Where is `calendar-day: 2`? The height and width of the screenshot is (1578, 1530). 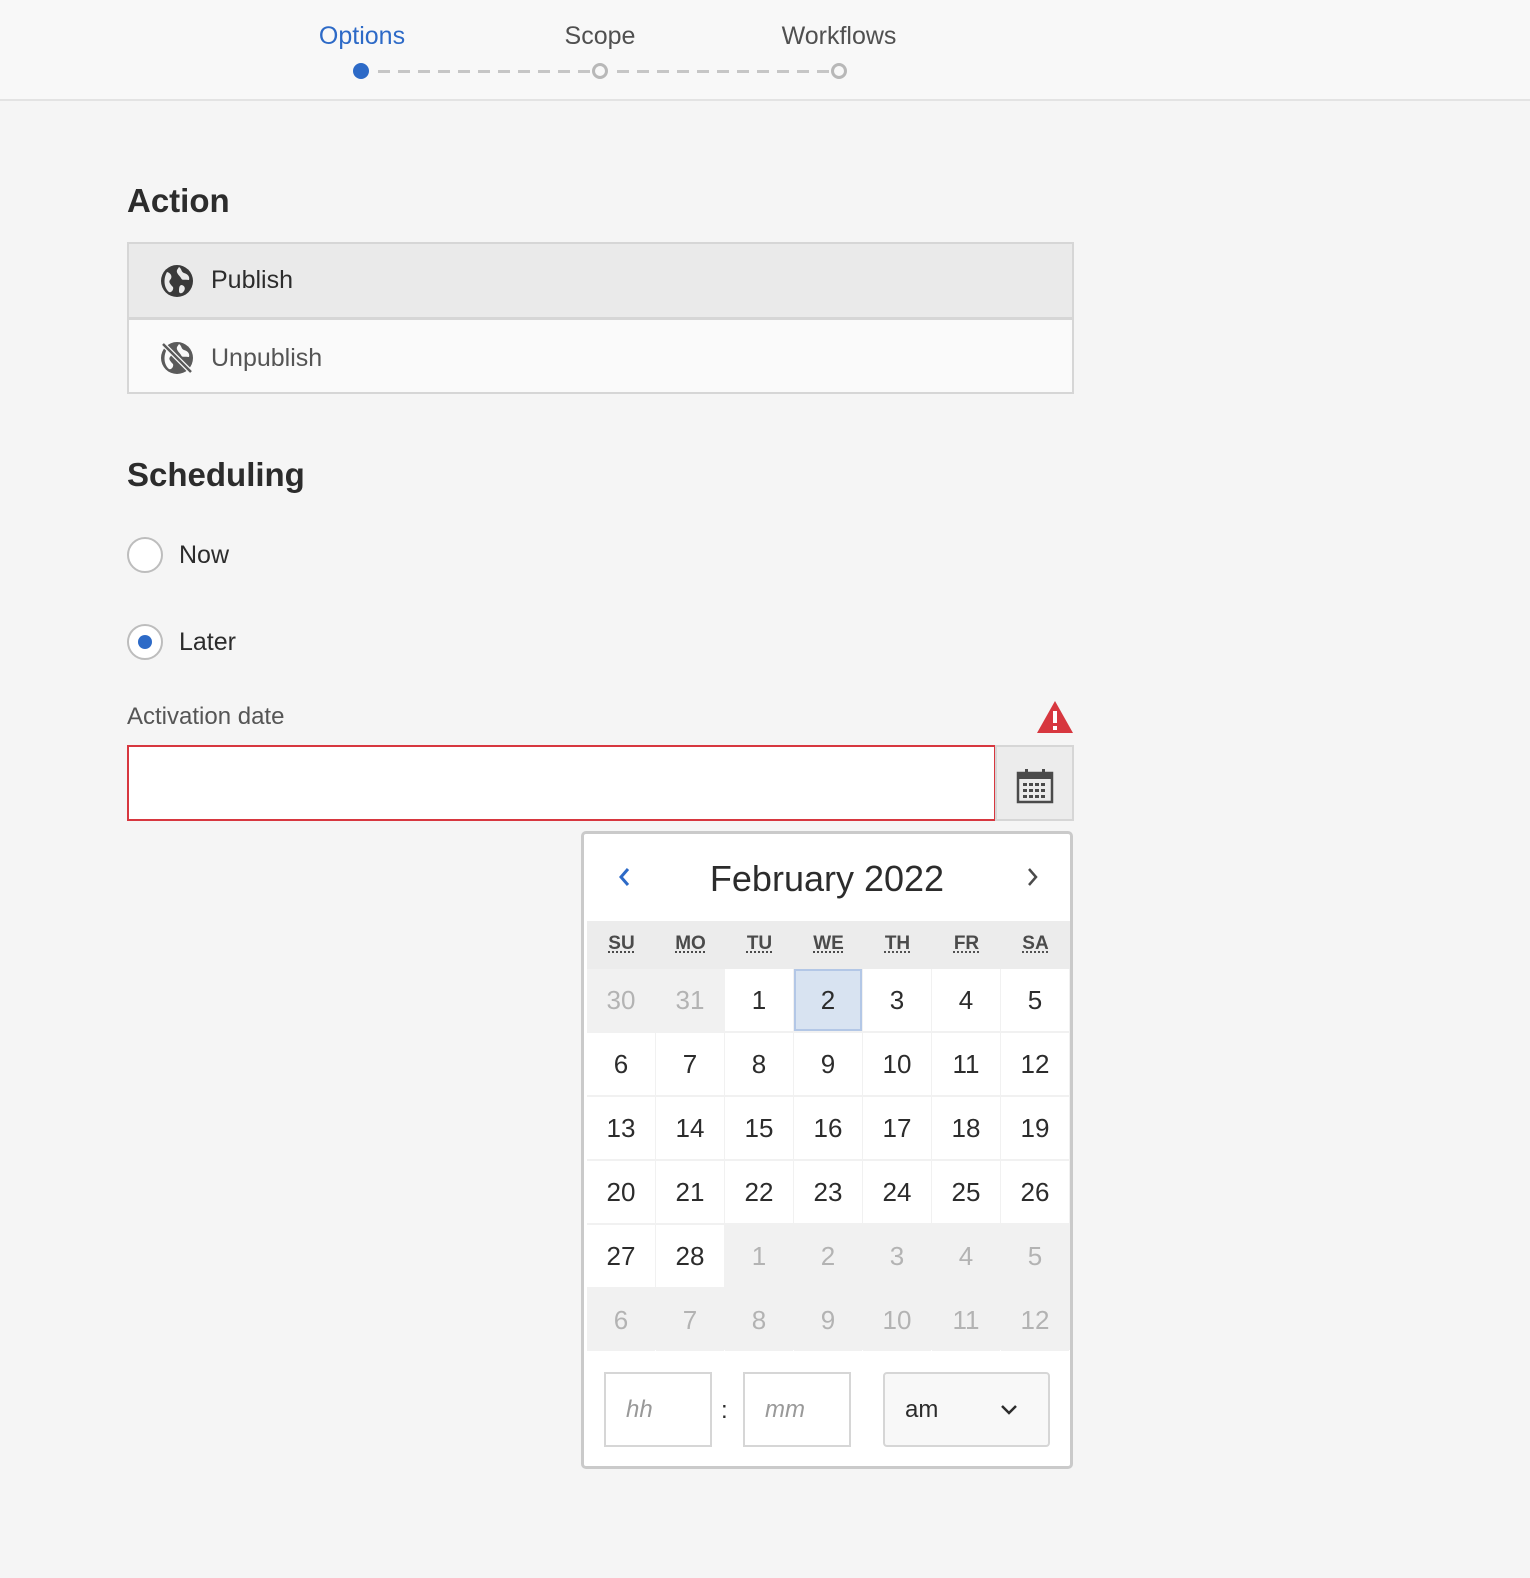 calendar-day: 2 is located at coordinates (828, 1000).